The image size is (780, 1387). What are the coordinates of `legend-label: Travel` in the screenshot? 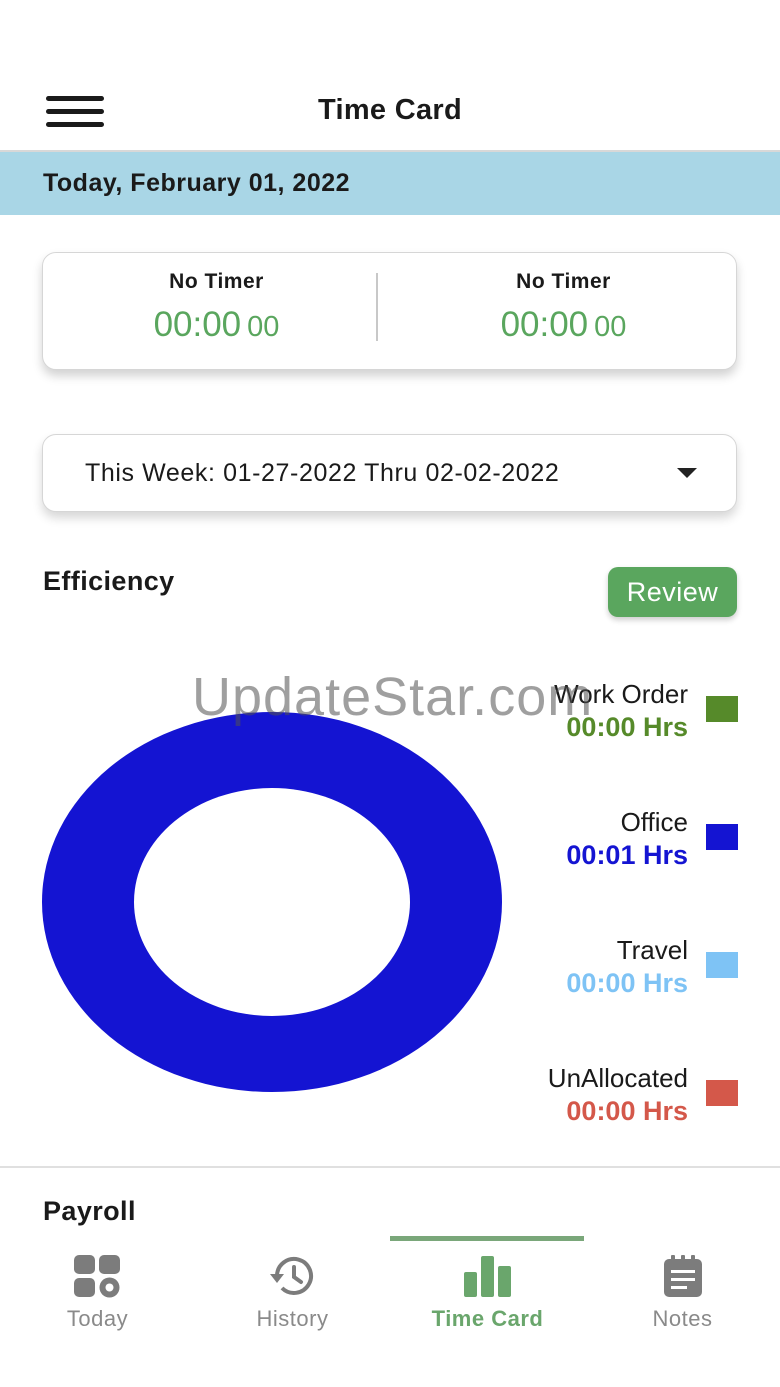 It's located at (652, 950).